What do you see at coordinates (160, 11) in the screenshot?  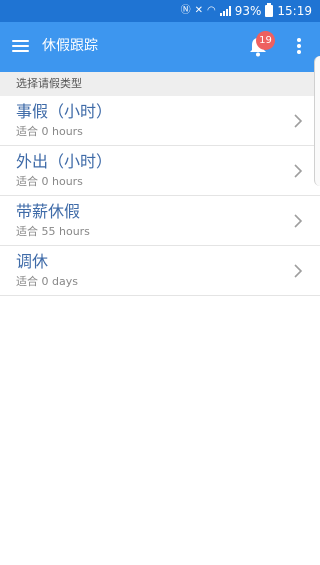 I see `status-bar: Ⓝ ✕ ◠ 93% 15:19` at bounding box center [160, 11].